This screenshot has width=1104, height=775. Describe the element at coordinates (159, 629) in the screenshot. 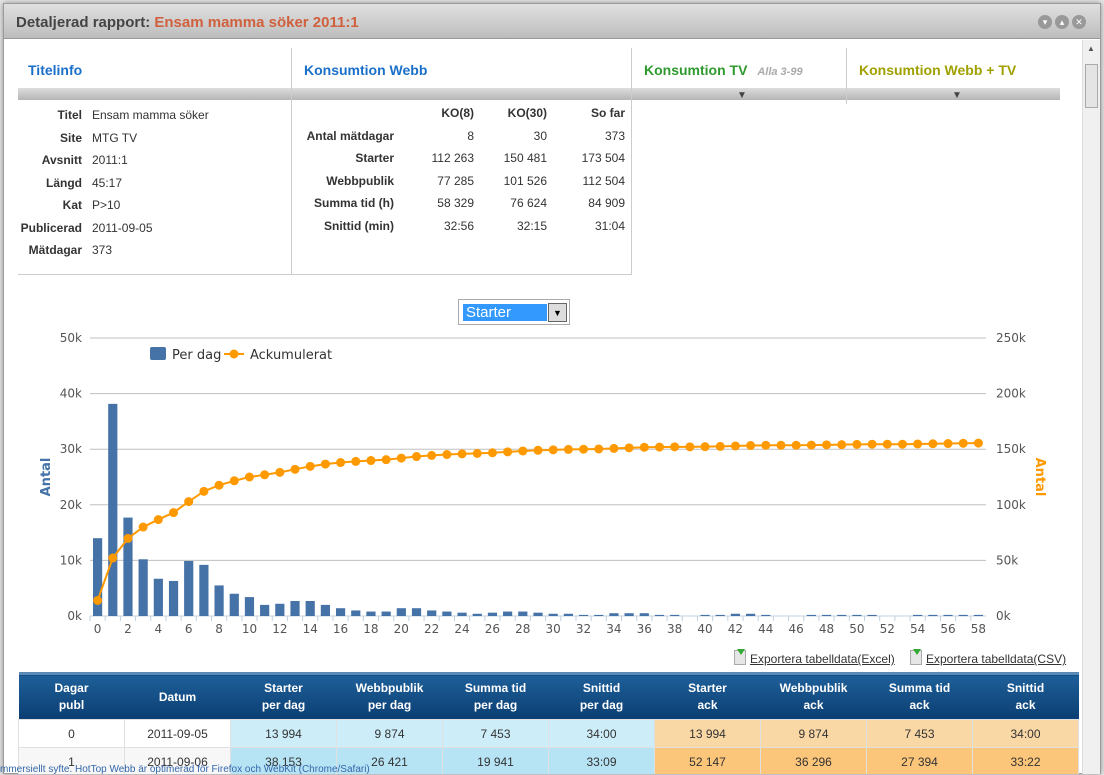

I see `x-tick-label: 4` at that location.